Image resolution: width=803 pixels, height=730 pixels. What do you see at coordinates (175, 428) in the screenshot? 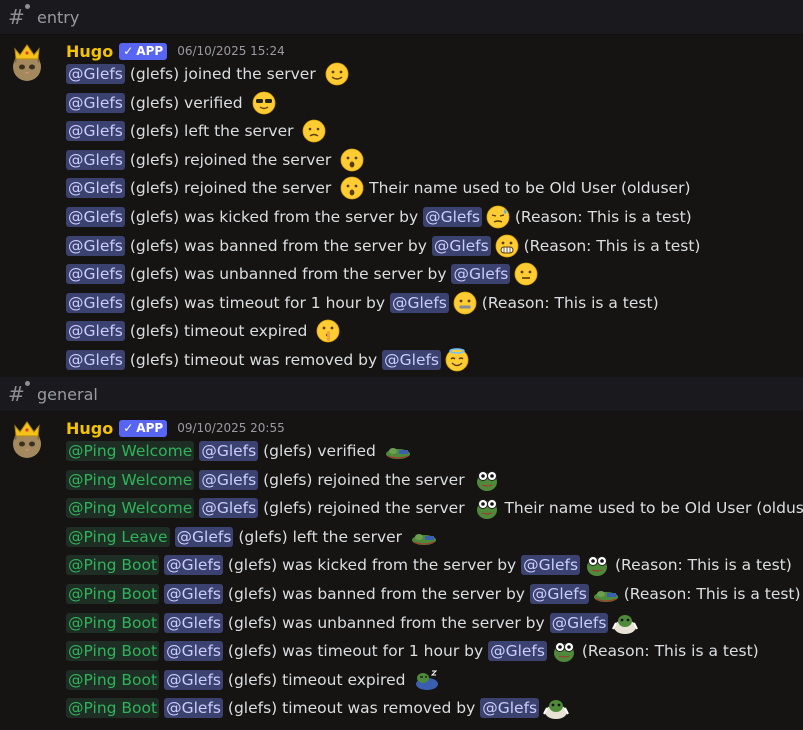
I see `message-header: Hugo ✓ APP 09/10/2025 20:55` at bounding box center [175, 428].